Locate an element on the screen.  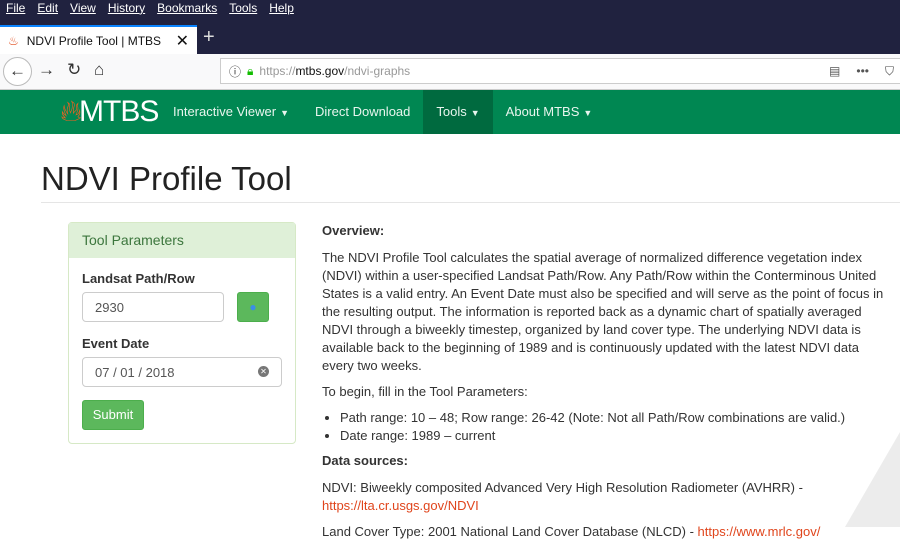
lock-icon: 🔒︎ is located at coordinates (250, 70).